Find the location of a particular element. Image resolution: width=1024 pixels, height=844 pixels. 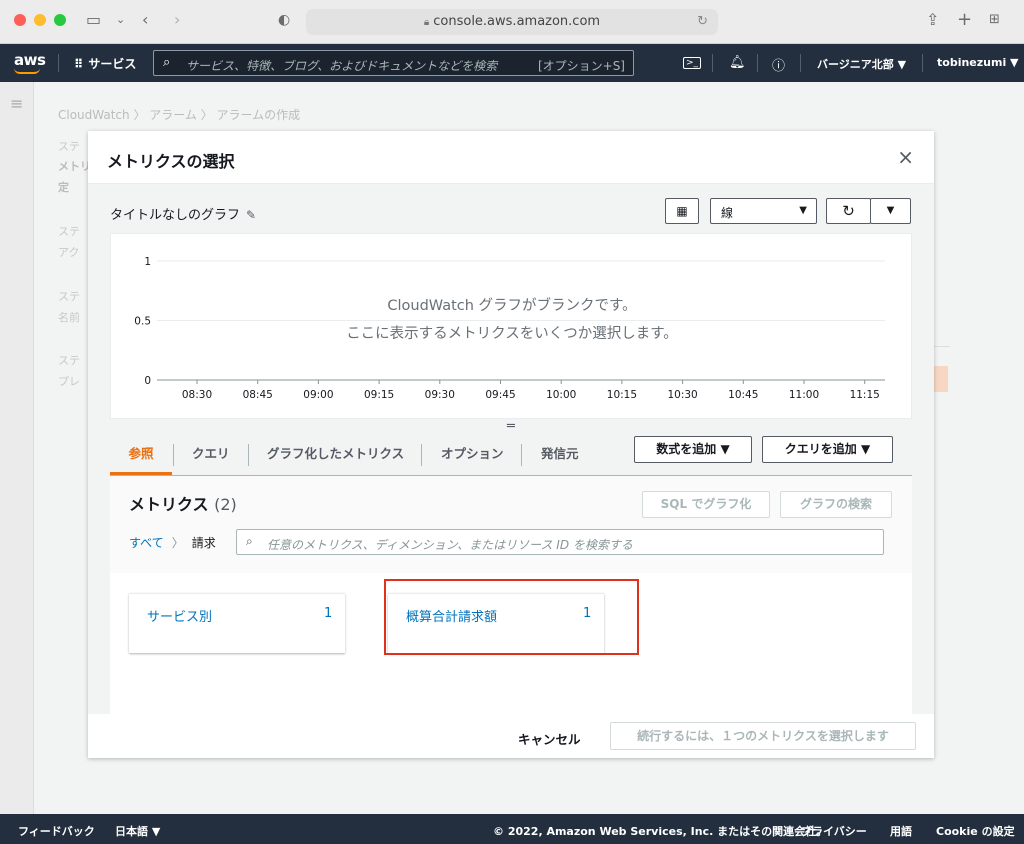

graph-title: タイトルなしのグラフ ✎ is located at coordinates (183, 213).